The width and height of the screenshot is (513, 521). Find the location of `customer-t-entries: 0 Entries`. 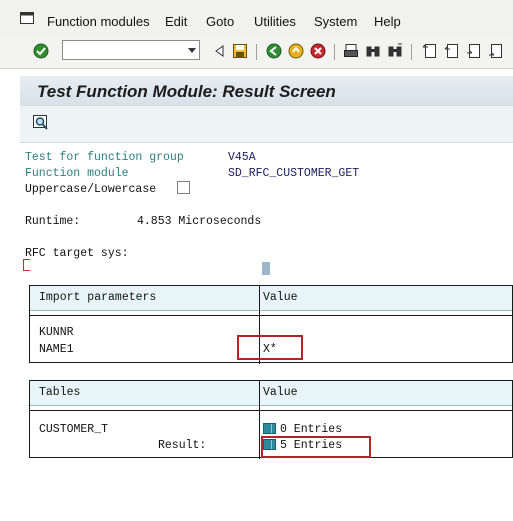

customer-t-entries: 0 Entries is located at coordinates (302, 429).